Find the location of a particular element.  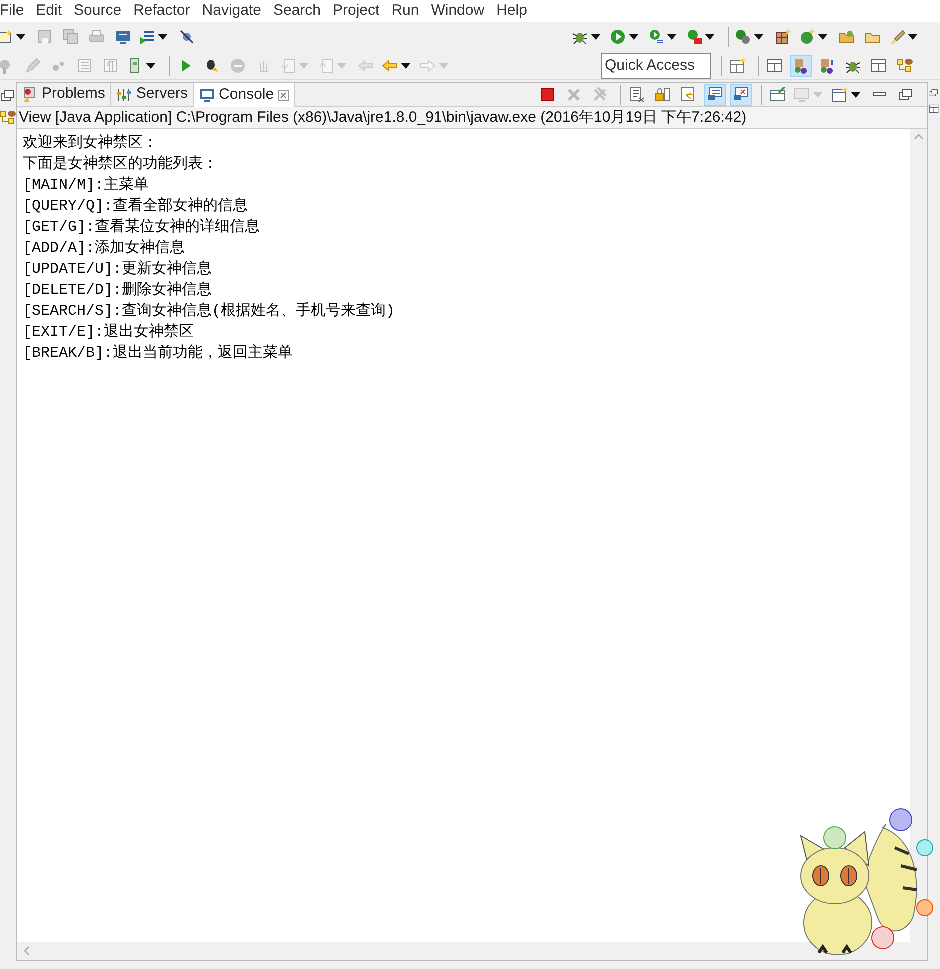

menu-item: File is located at coordinates (15, 11).